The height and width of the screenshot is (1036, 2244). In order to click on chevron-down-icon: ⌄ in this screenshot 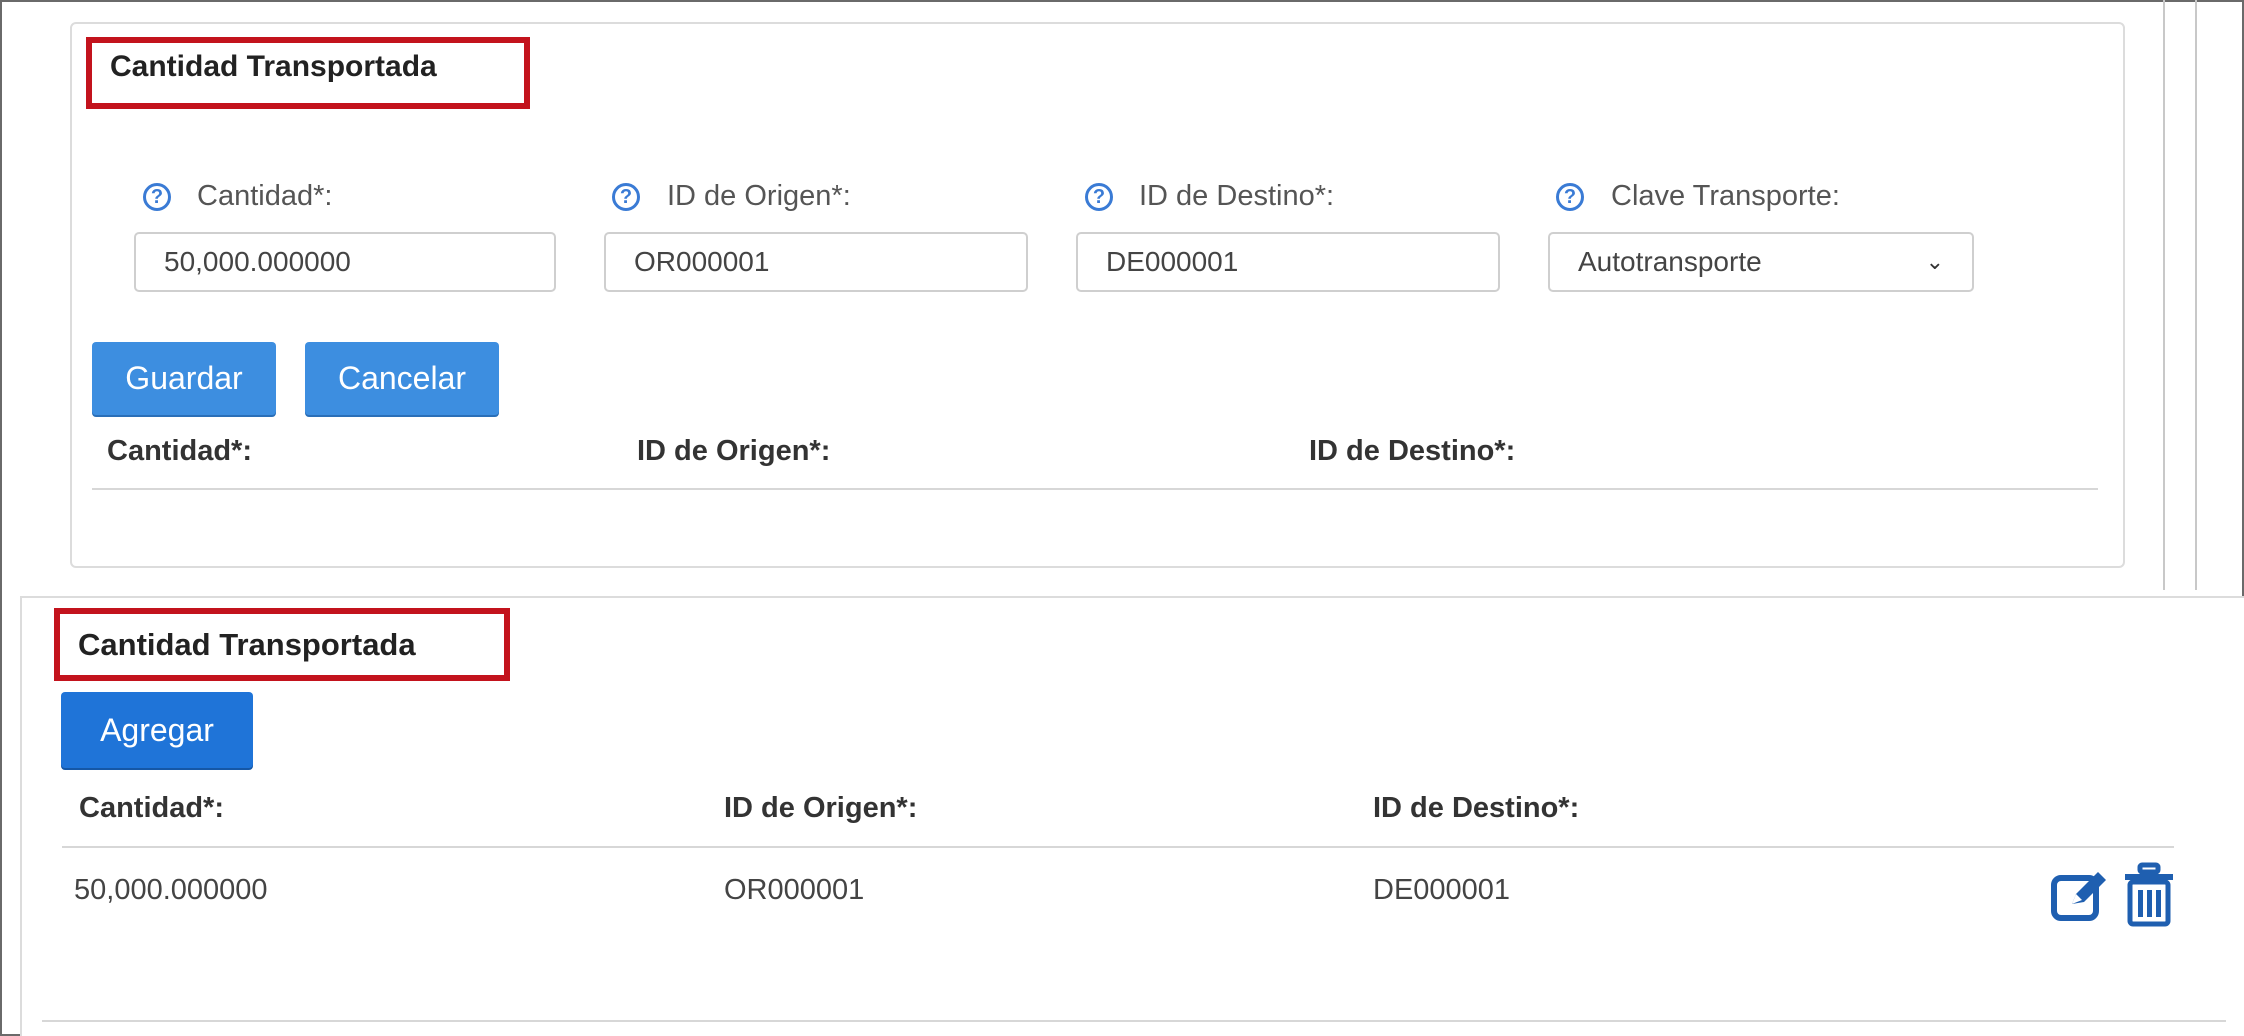, I will do `click(1934, 261)`.